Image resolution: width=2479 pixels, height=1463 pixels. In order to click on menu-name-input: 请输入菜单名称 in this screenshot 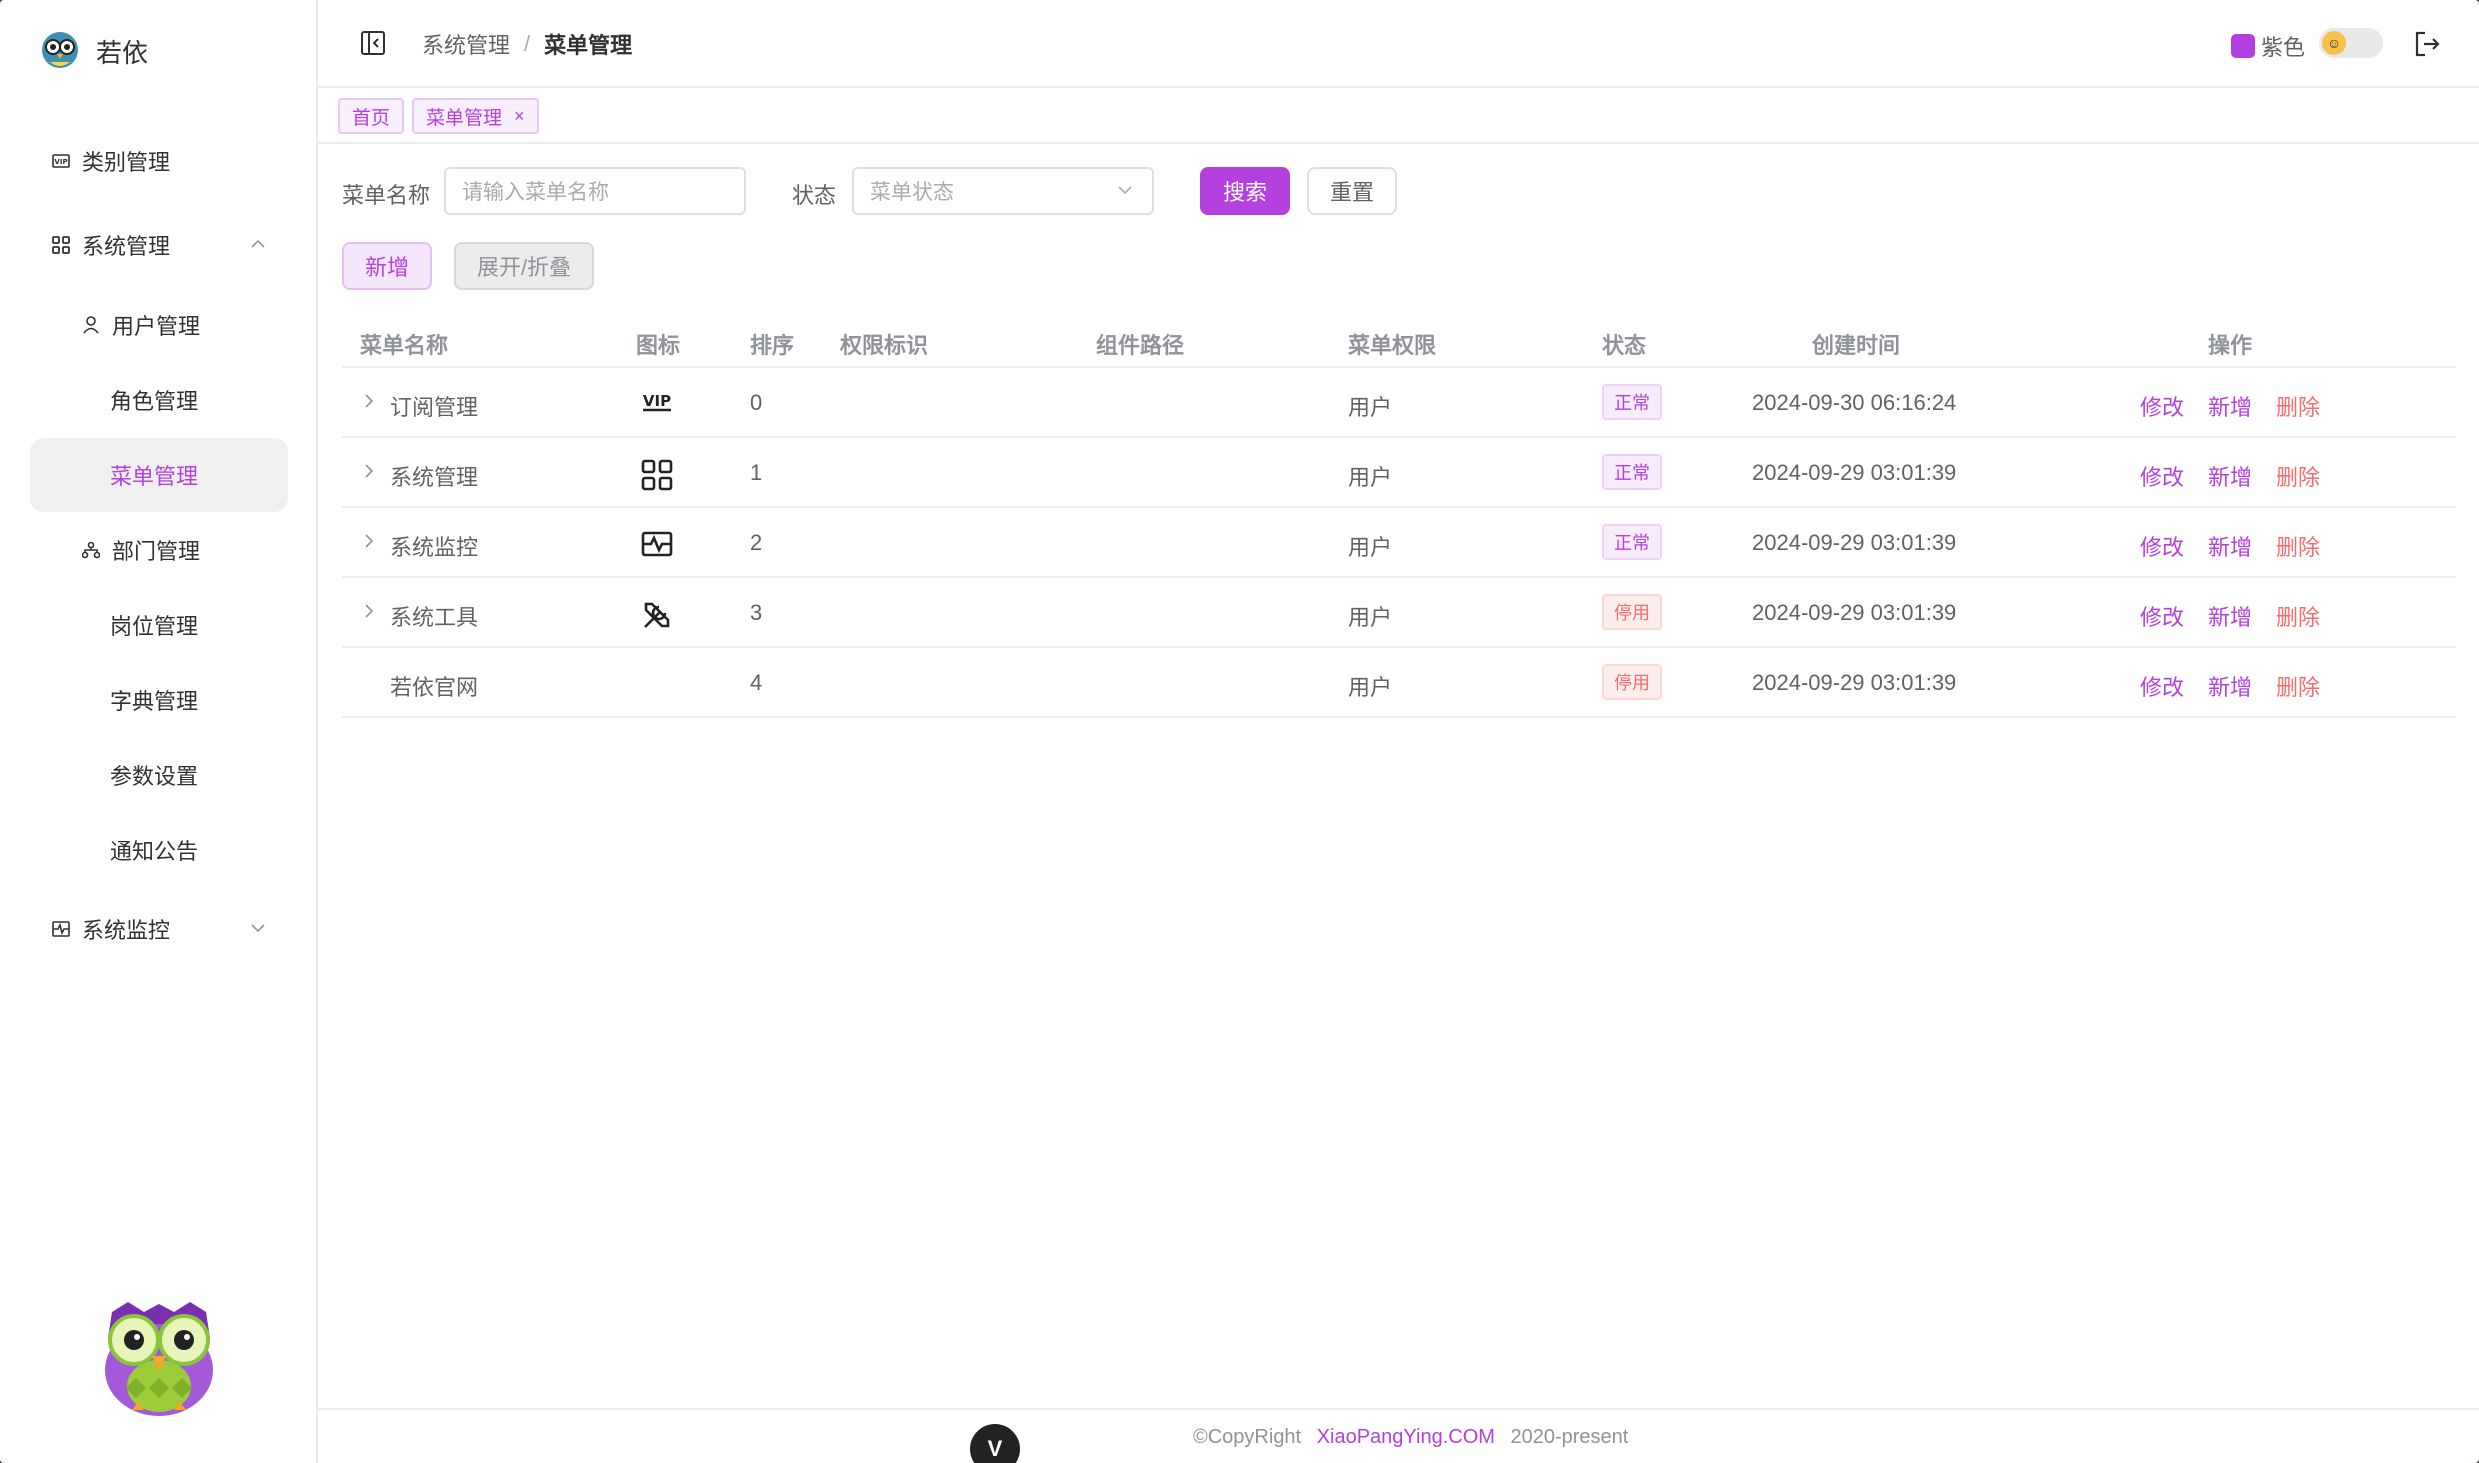, I will do `click(595, 191)`.